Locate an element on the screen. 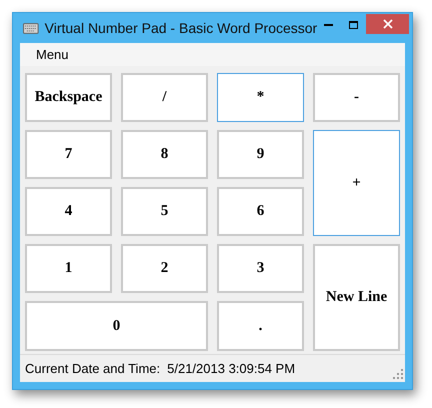 The height and width of the screenshot is (408, 432). key-button: - is located at coordinates (356, 97).